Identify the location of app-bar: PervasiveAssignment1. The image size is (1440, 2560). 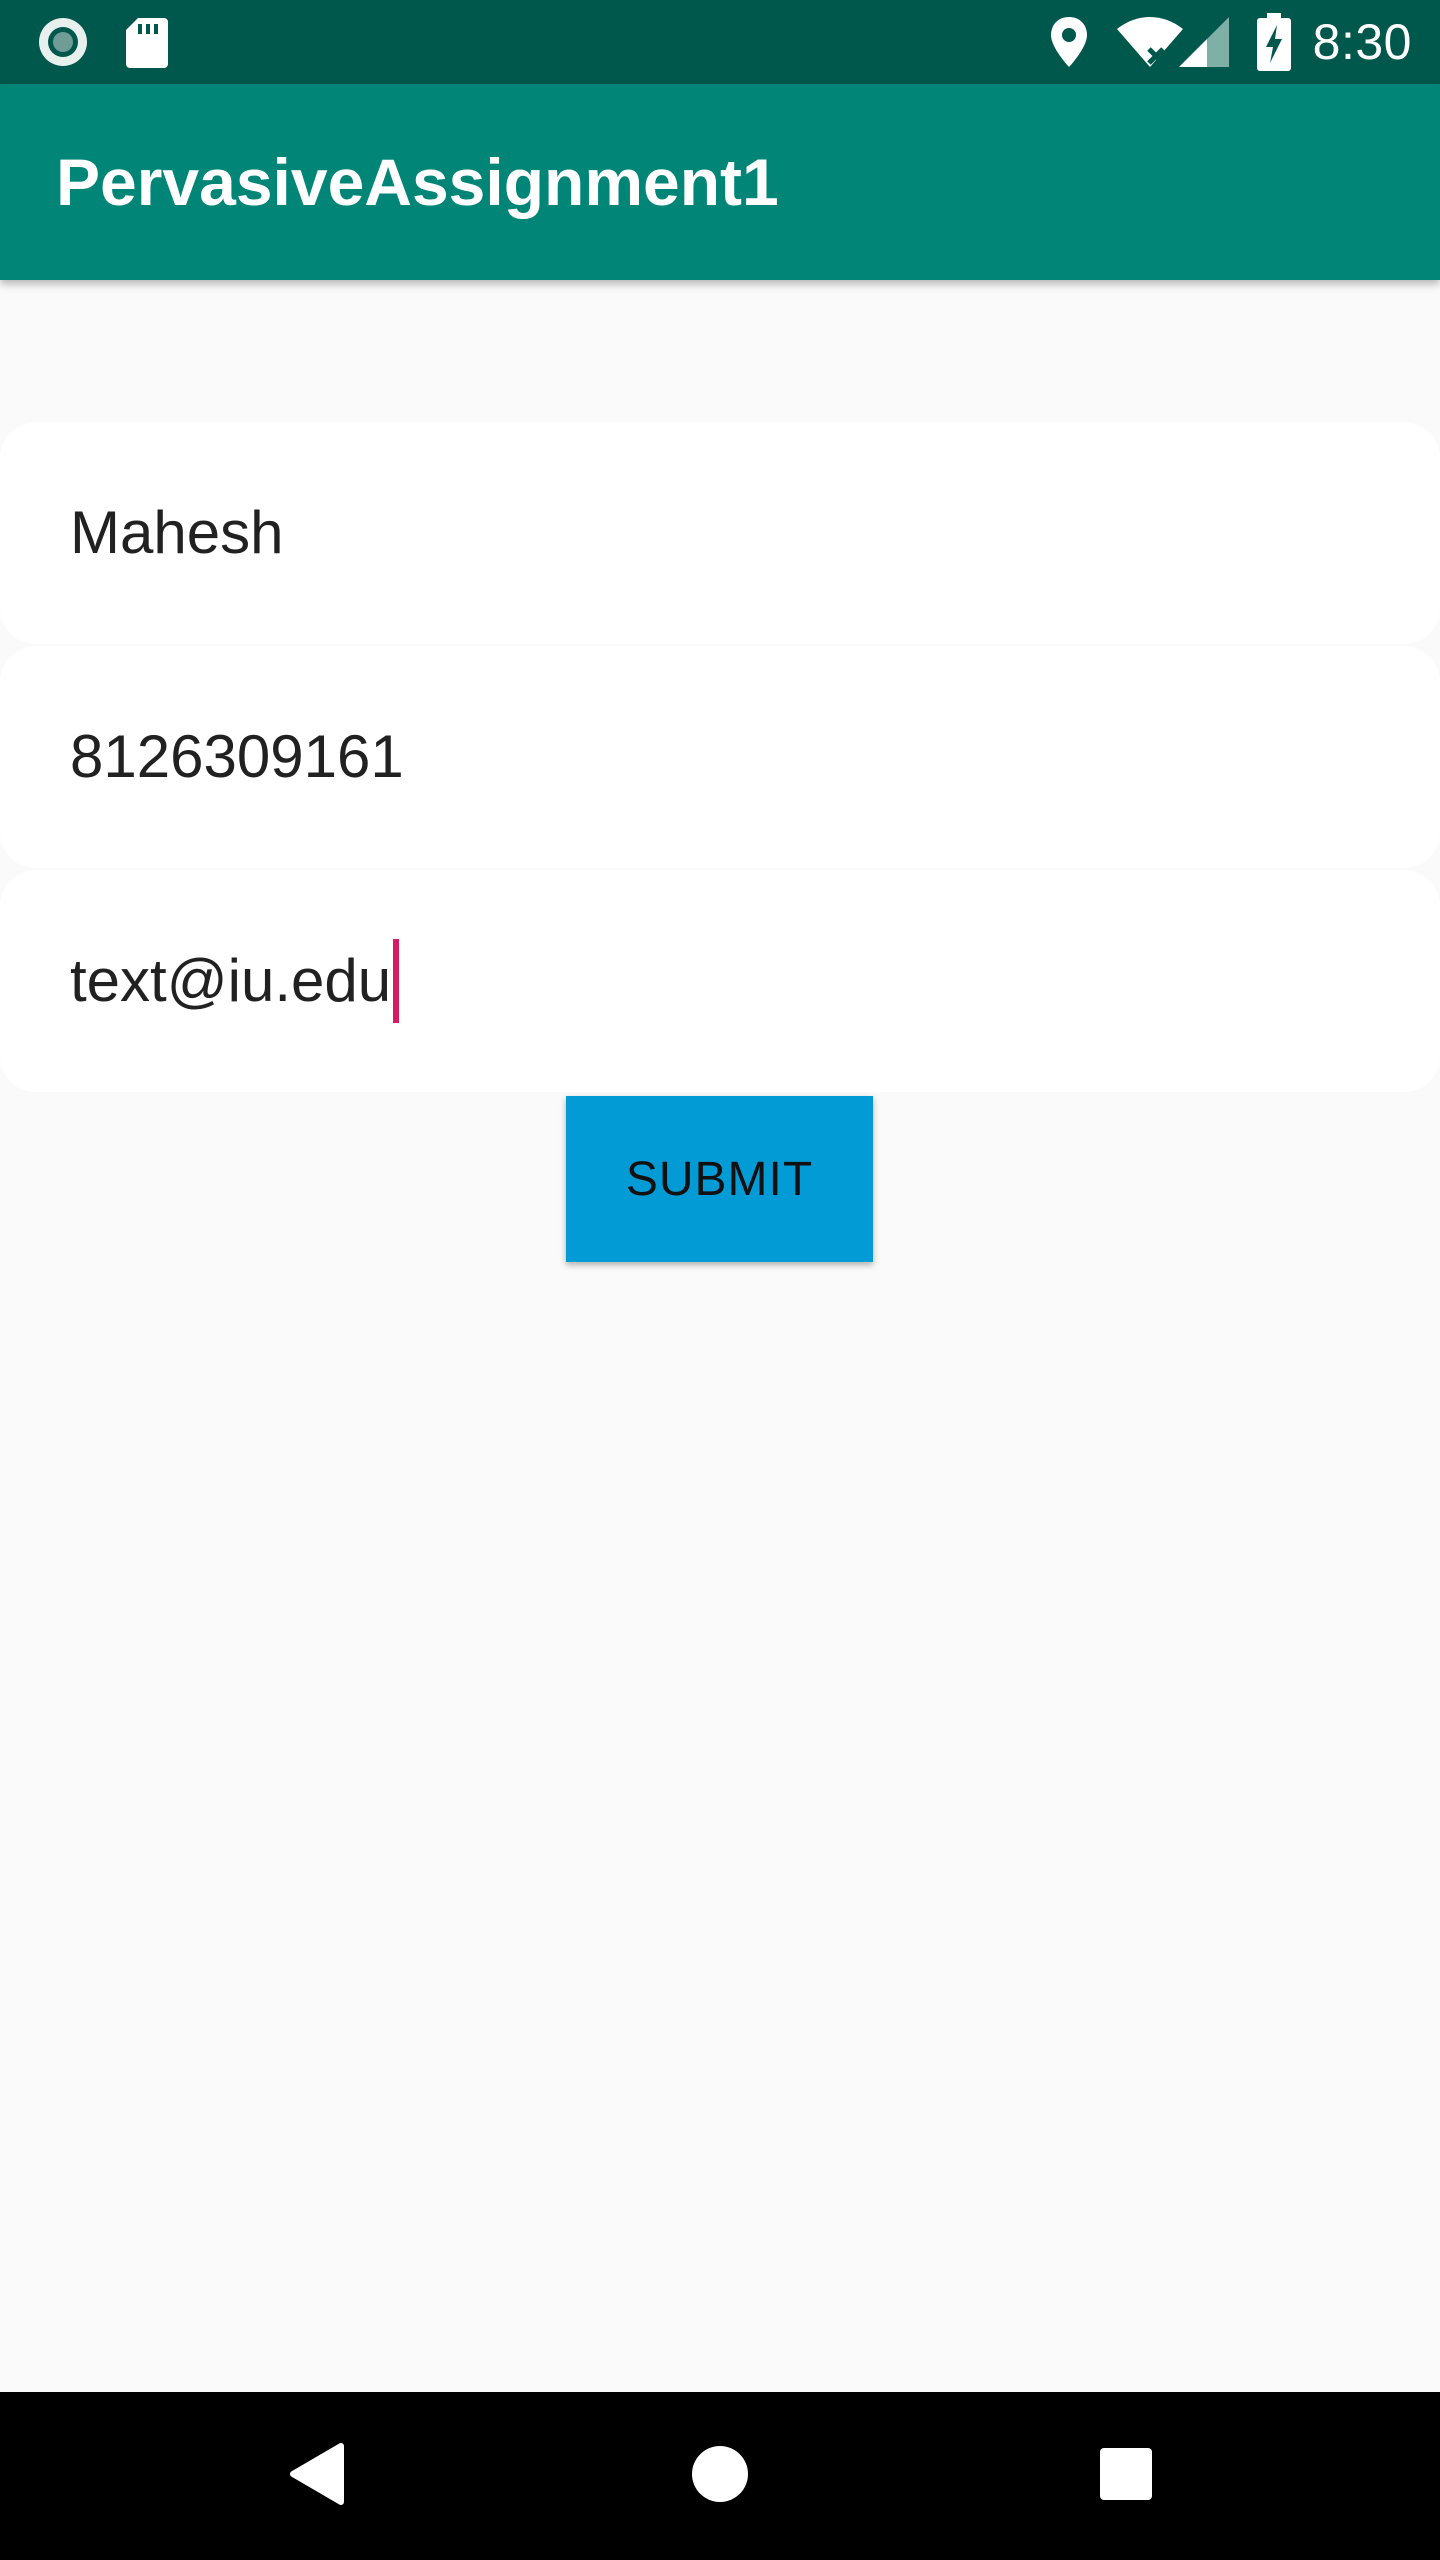
(720, 182).